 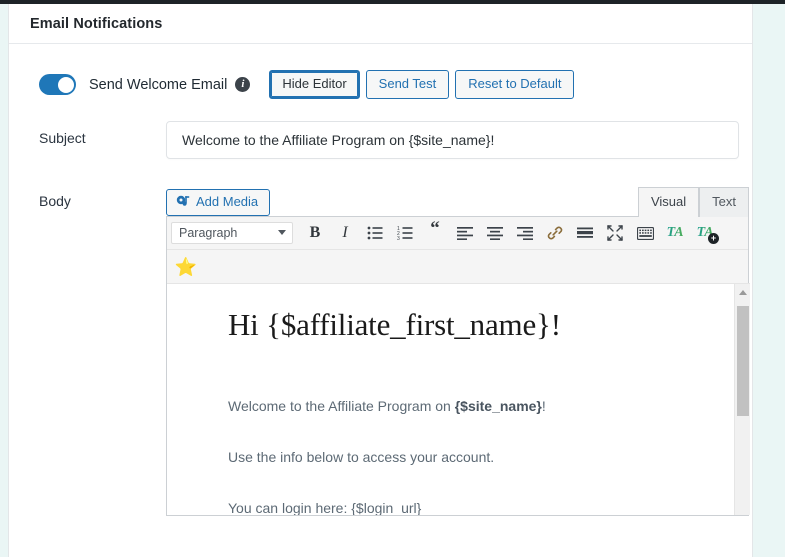 I want to click on editor-toolbar-row-1: Paragraph B I 1 2 3 “ TA TA +, so click(x=457, y=233).